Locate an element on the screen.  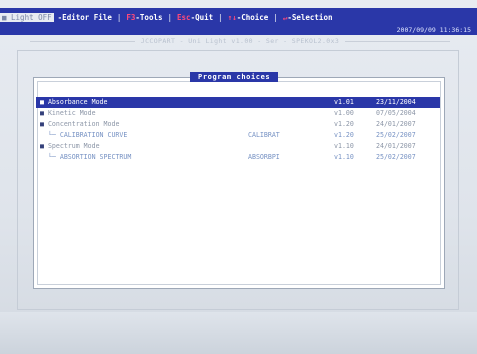
choice-key: ↑↓ is located at coordinates (232, 17).